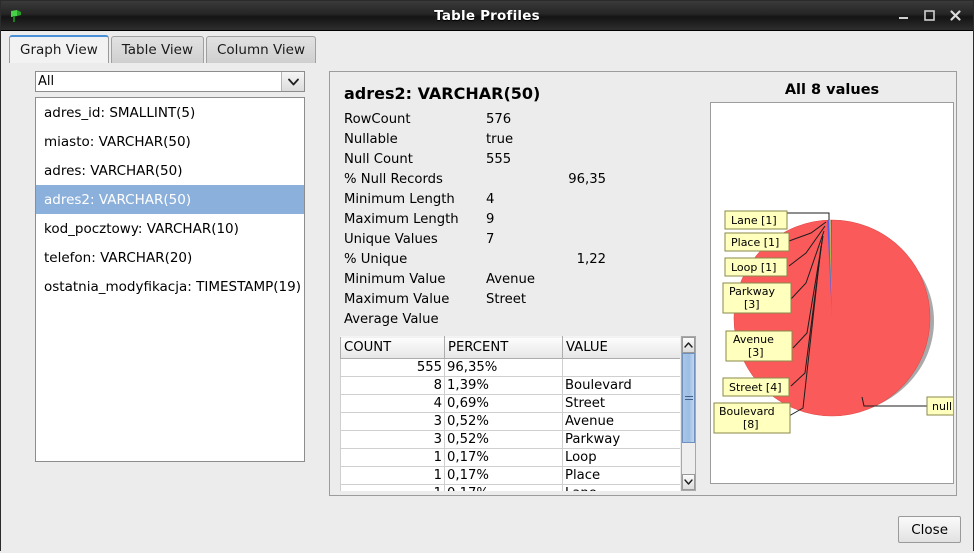 The height and width of the screenshot is (553, 974). Describe the element at coordinates (503, 347) in the screenshot. I see `column-header-percent: PERCENT` at that location.